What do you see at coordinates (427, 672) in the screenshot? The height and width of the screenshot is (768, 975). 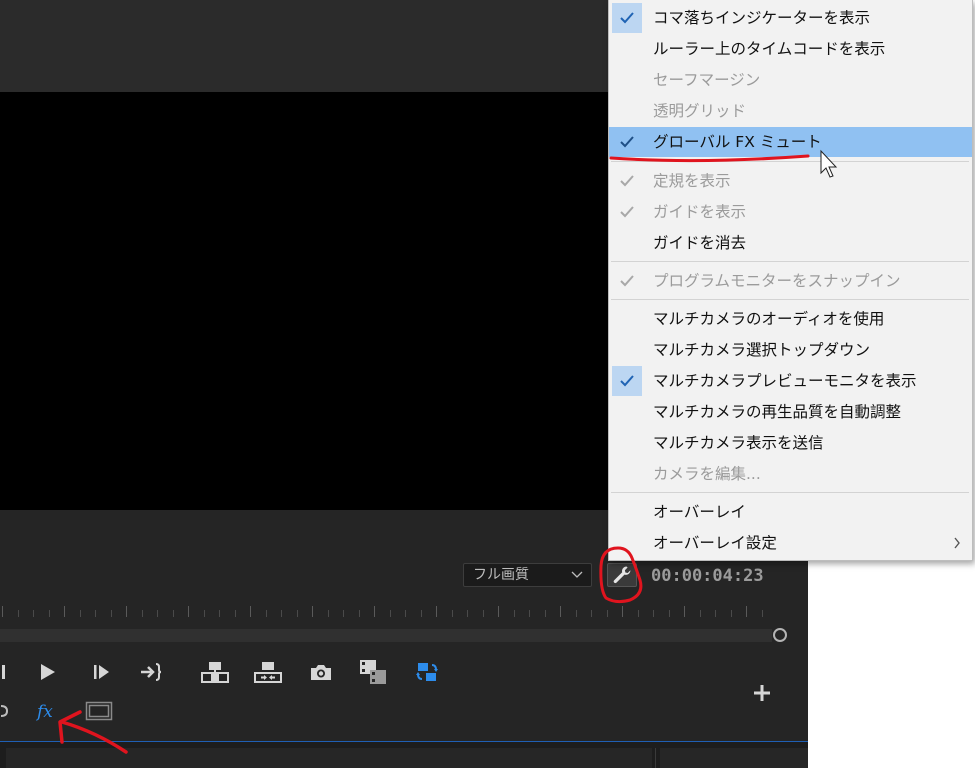 I see `toggle-proxies-button` at bounding box center [427, 672].